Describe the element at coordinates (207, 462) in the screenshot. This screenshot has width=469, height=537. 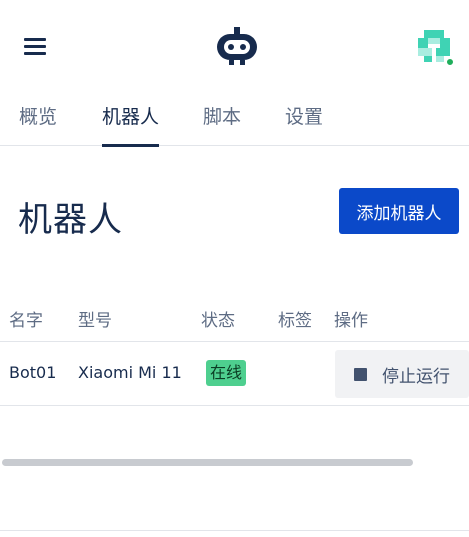
I see `horizontal-scrollbar` at that location.